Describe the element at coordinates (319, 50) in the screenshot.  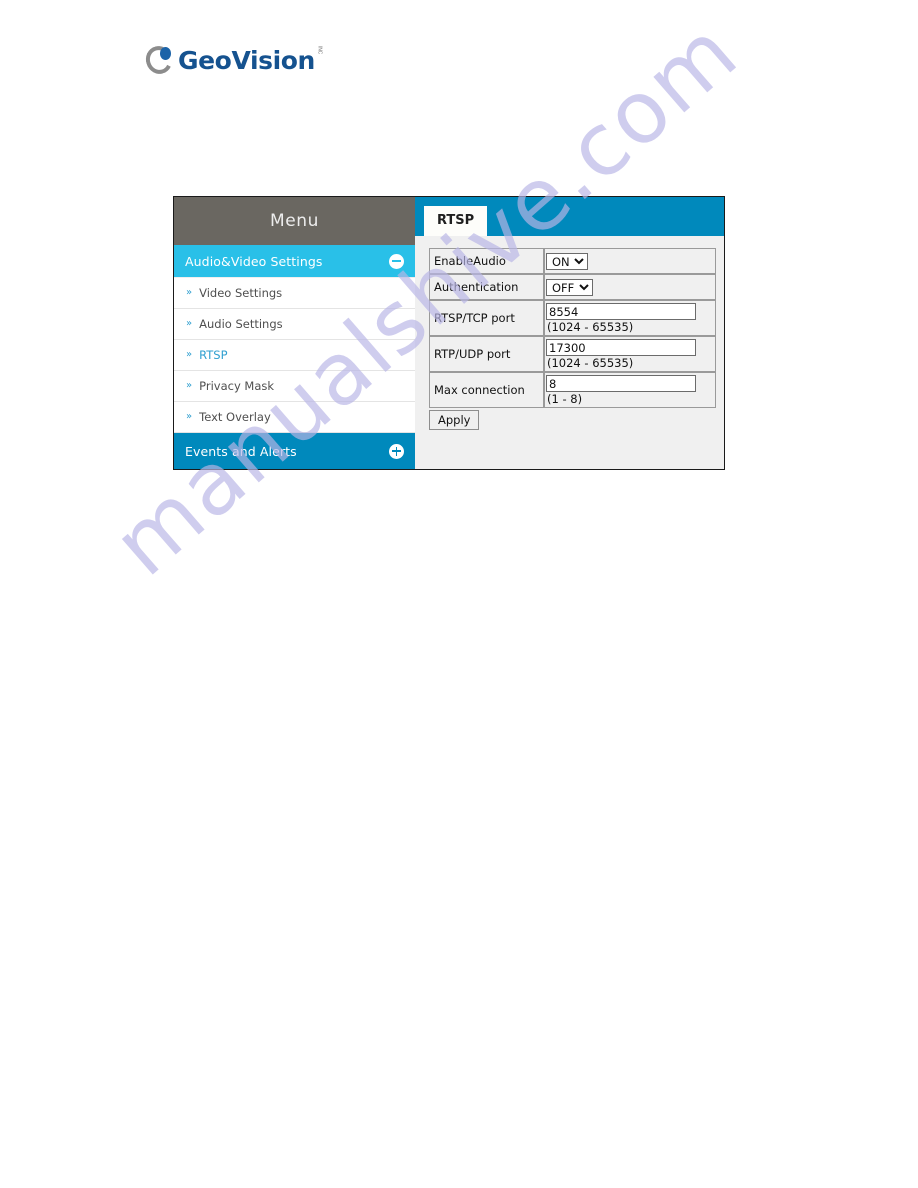
I see `brand-trademark: INC` at that location.